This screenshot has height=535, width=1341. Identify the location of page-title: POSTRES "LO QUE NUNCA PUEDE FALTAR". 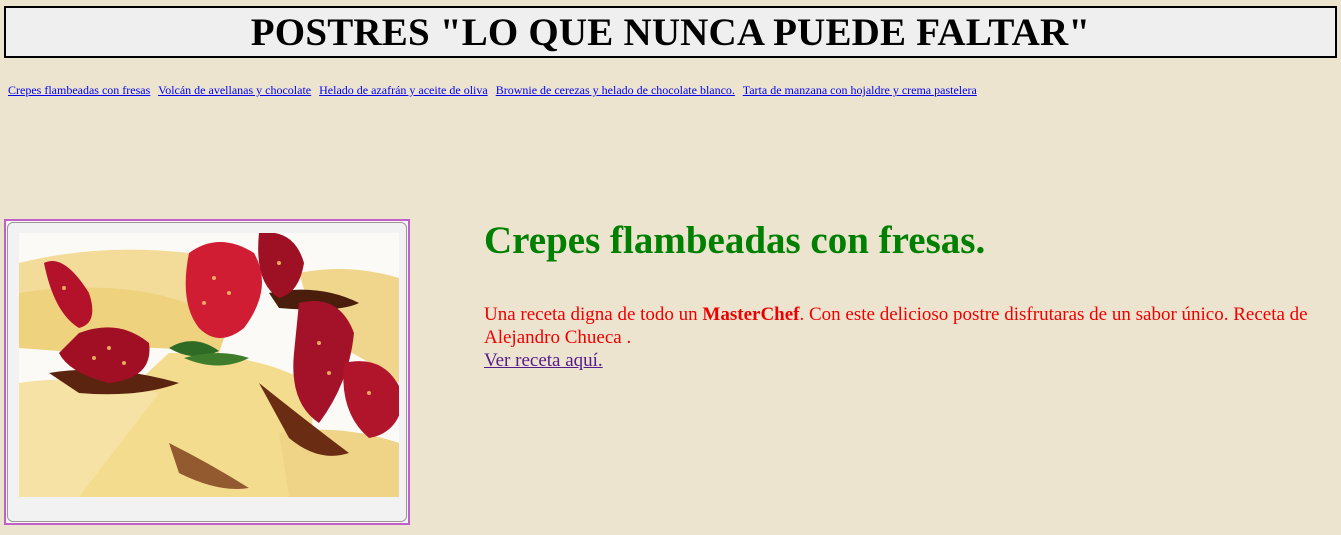
(670, 32).